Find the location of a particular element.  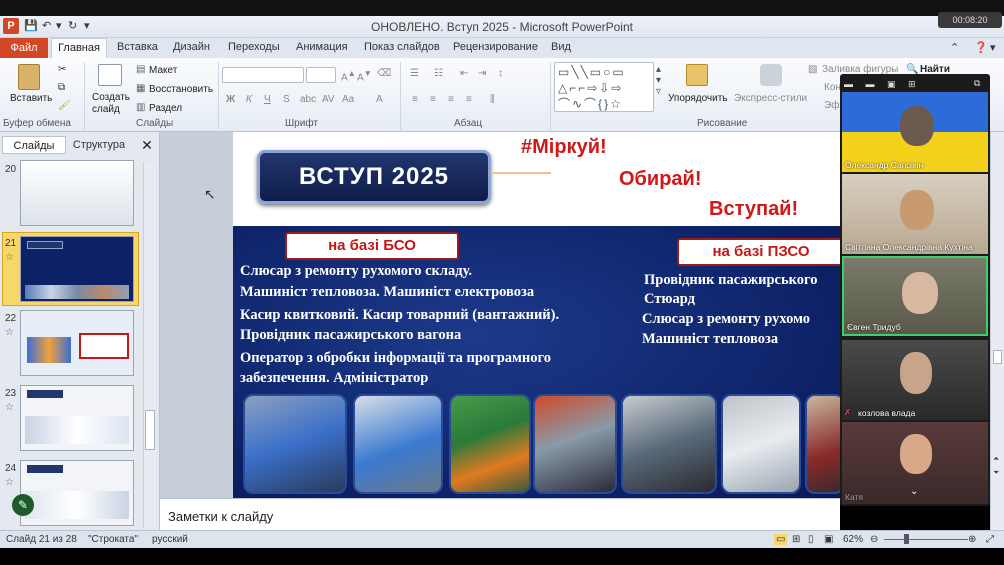

align-right-icon: ≡ is located at coordinates (451, 99).